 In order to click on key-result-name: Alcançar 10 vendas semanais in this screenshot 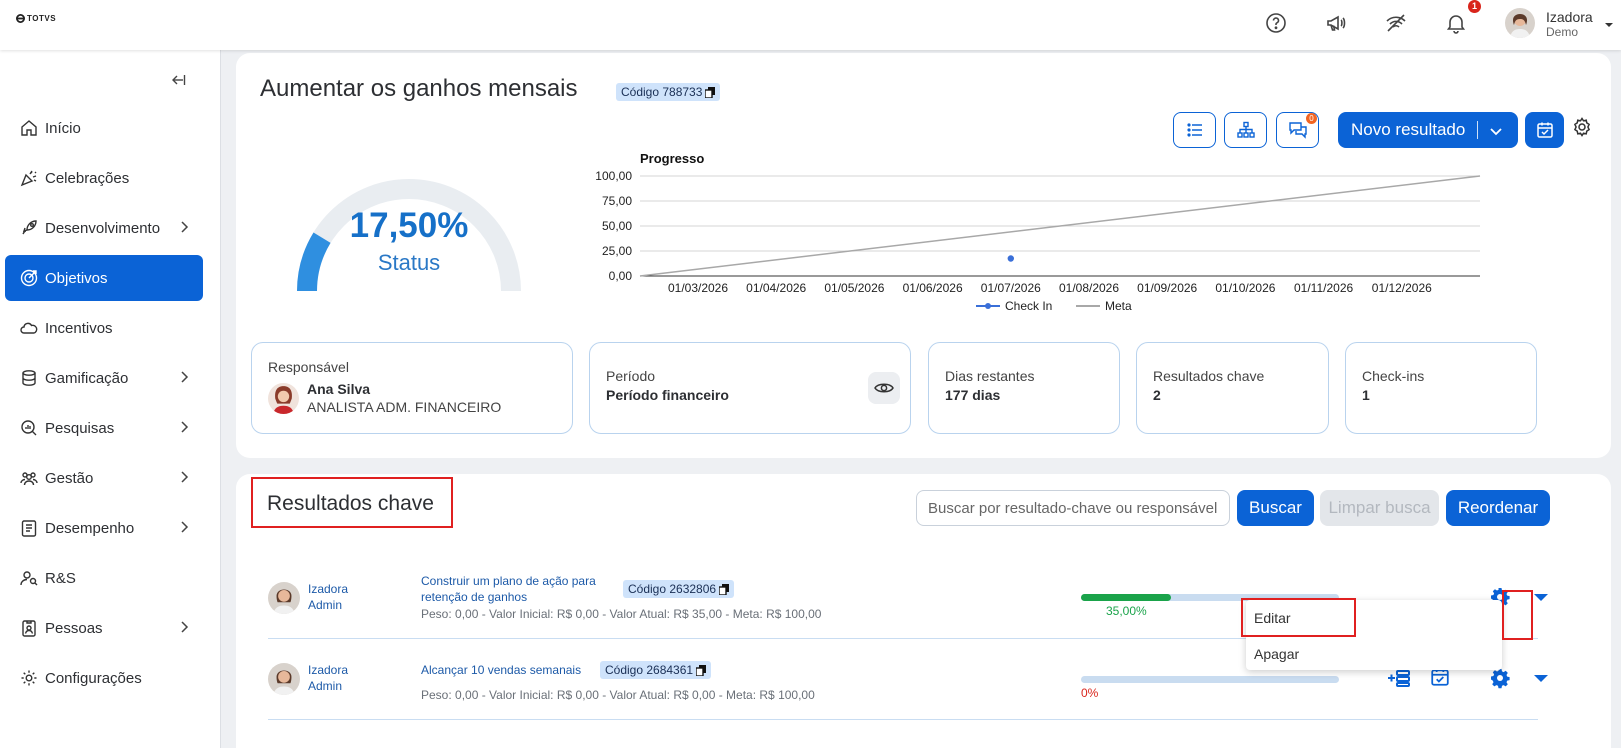, I will do `click(501, 670)`.